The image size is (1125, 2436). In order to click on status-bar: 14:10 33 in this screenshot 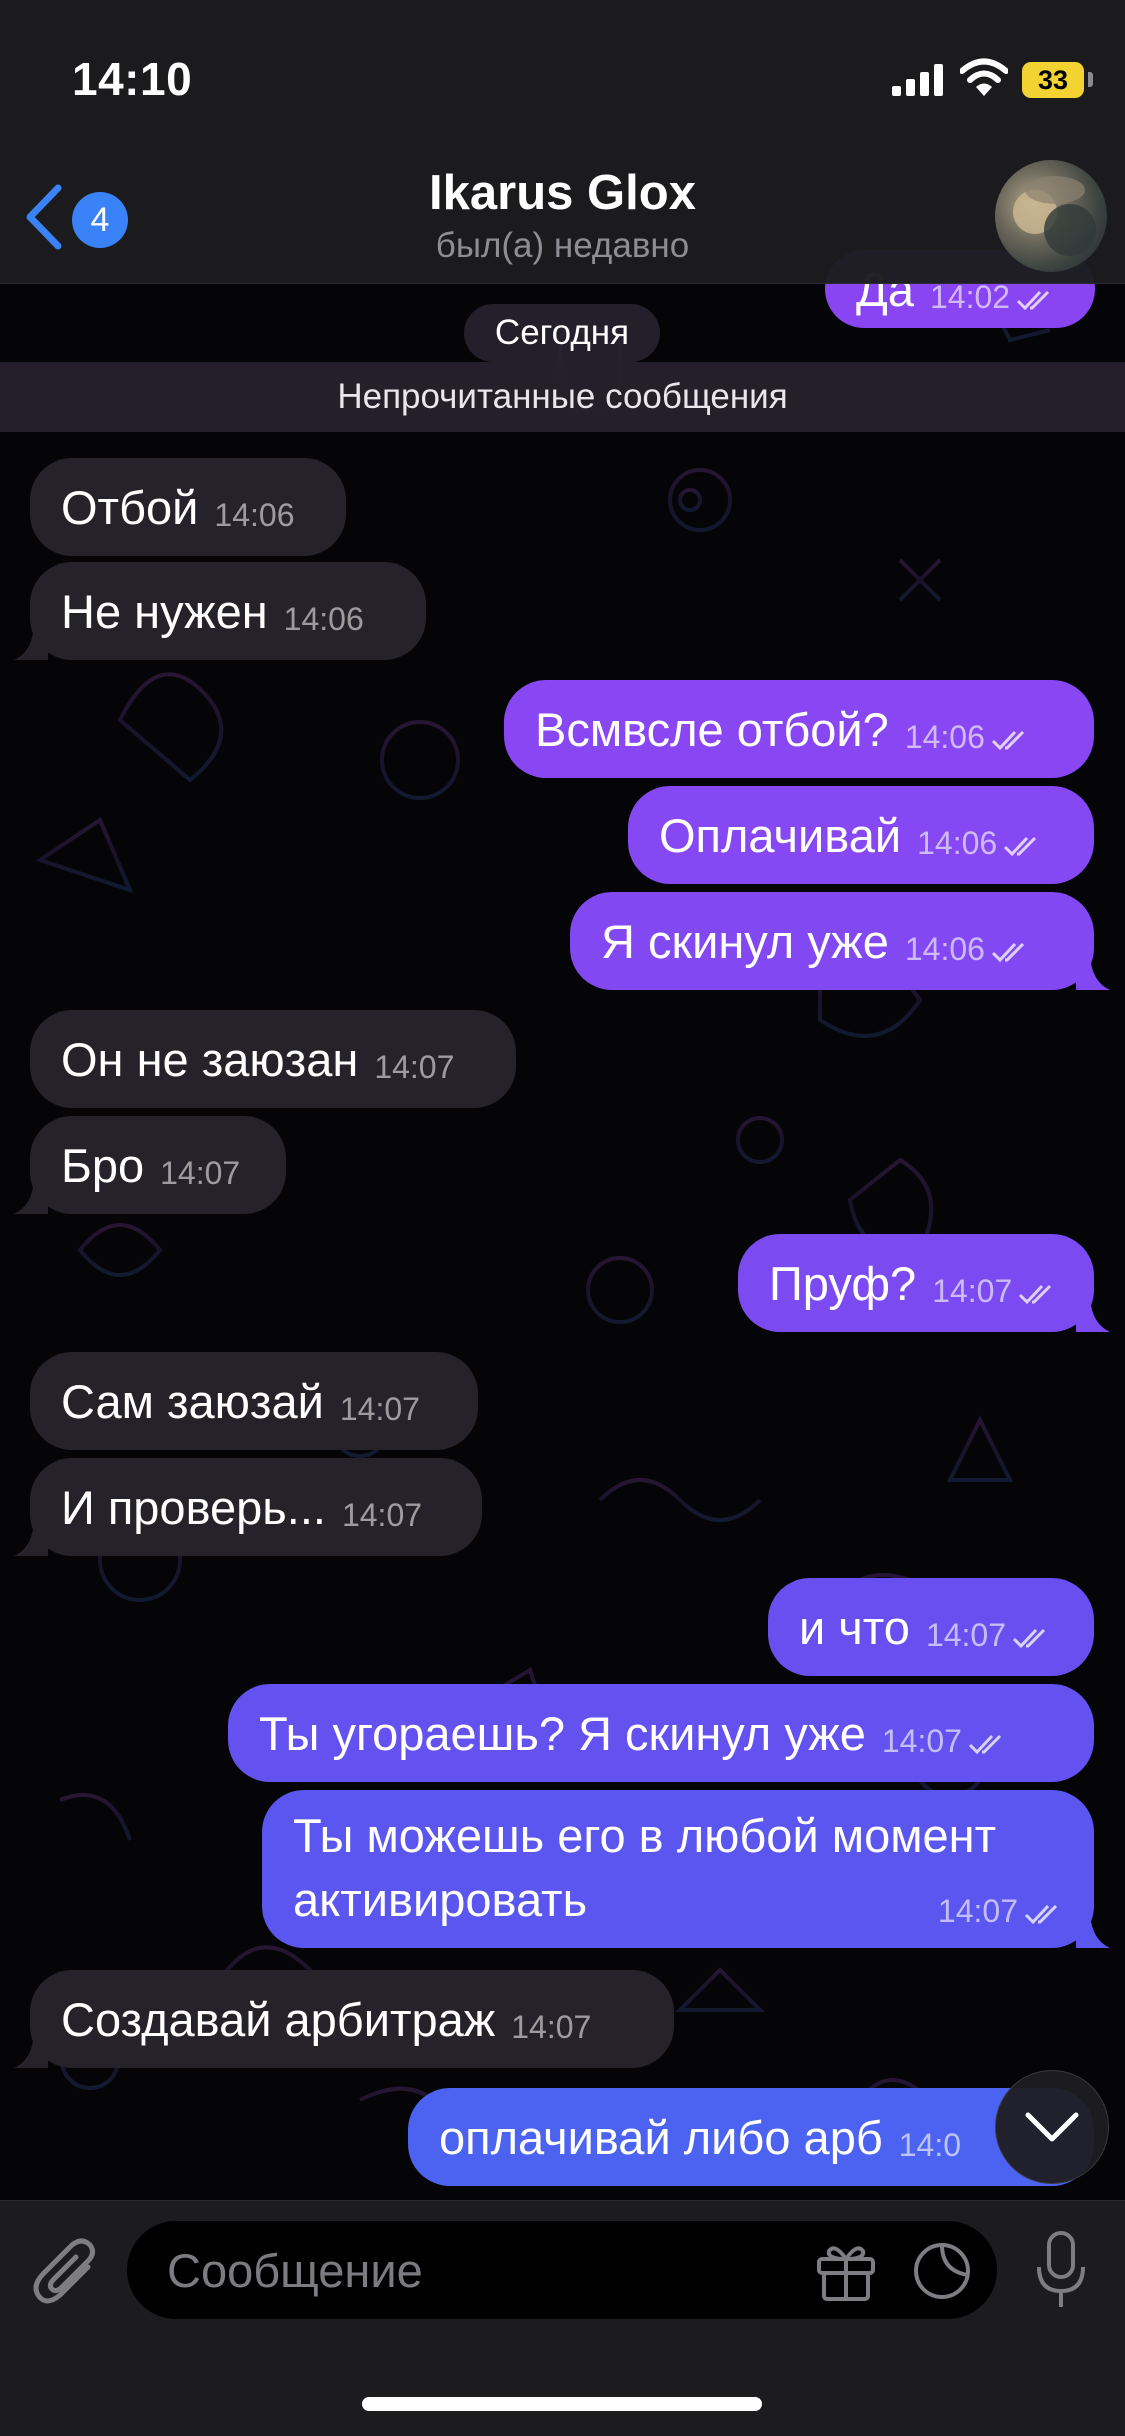, I will do `click(562, 75)`.